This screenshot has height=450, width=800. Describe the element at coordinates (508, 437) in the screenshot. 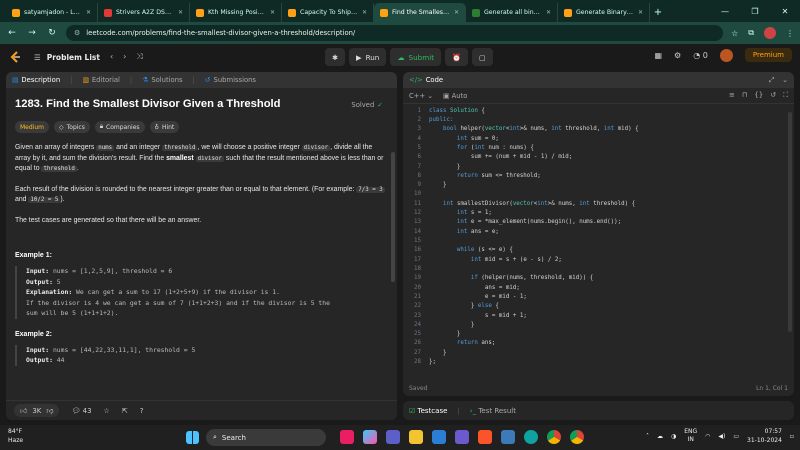

I see `snipping-app-icon` at that location.